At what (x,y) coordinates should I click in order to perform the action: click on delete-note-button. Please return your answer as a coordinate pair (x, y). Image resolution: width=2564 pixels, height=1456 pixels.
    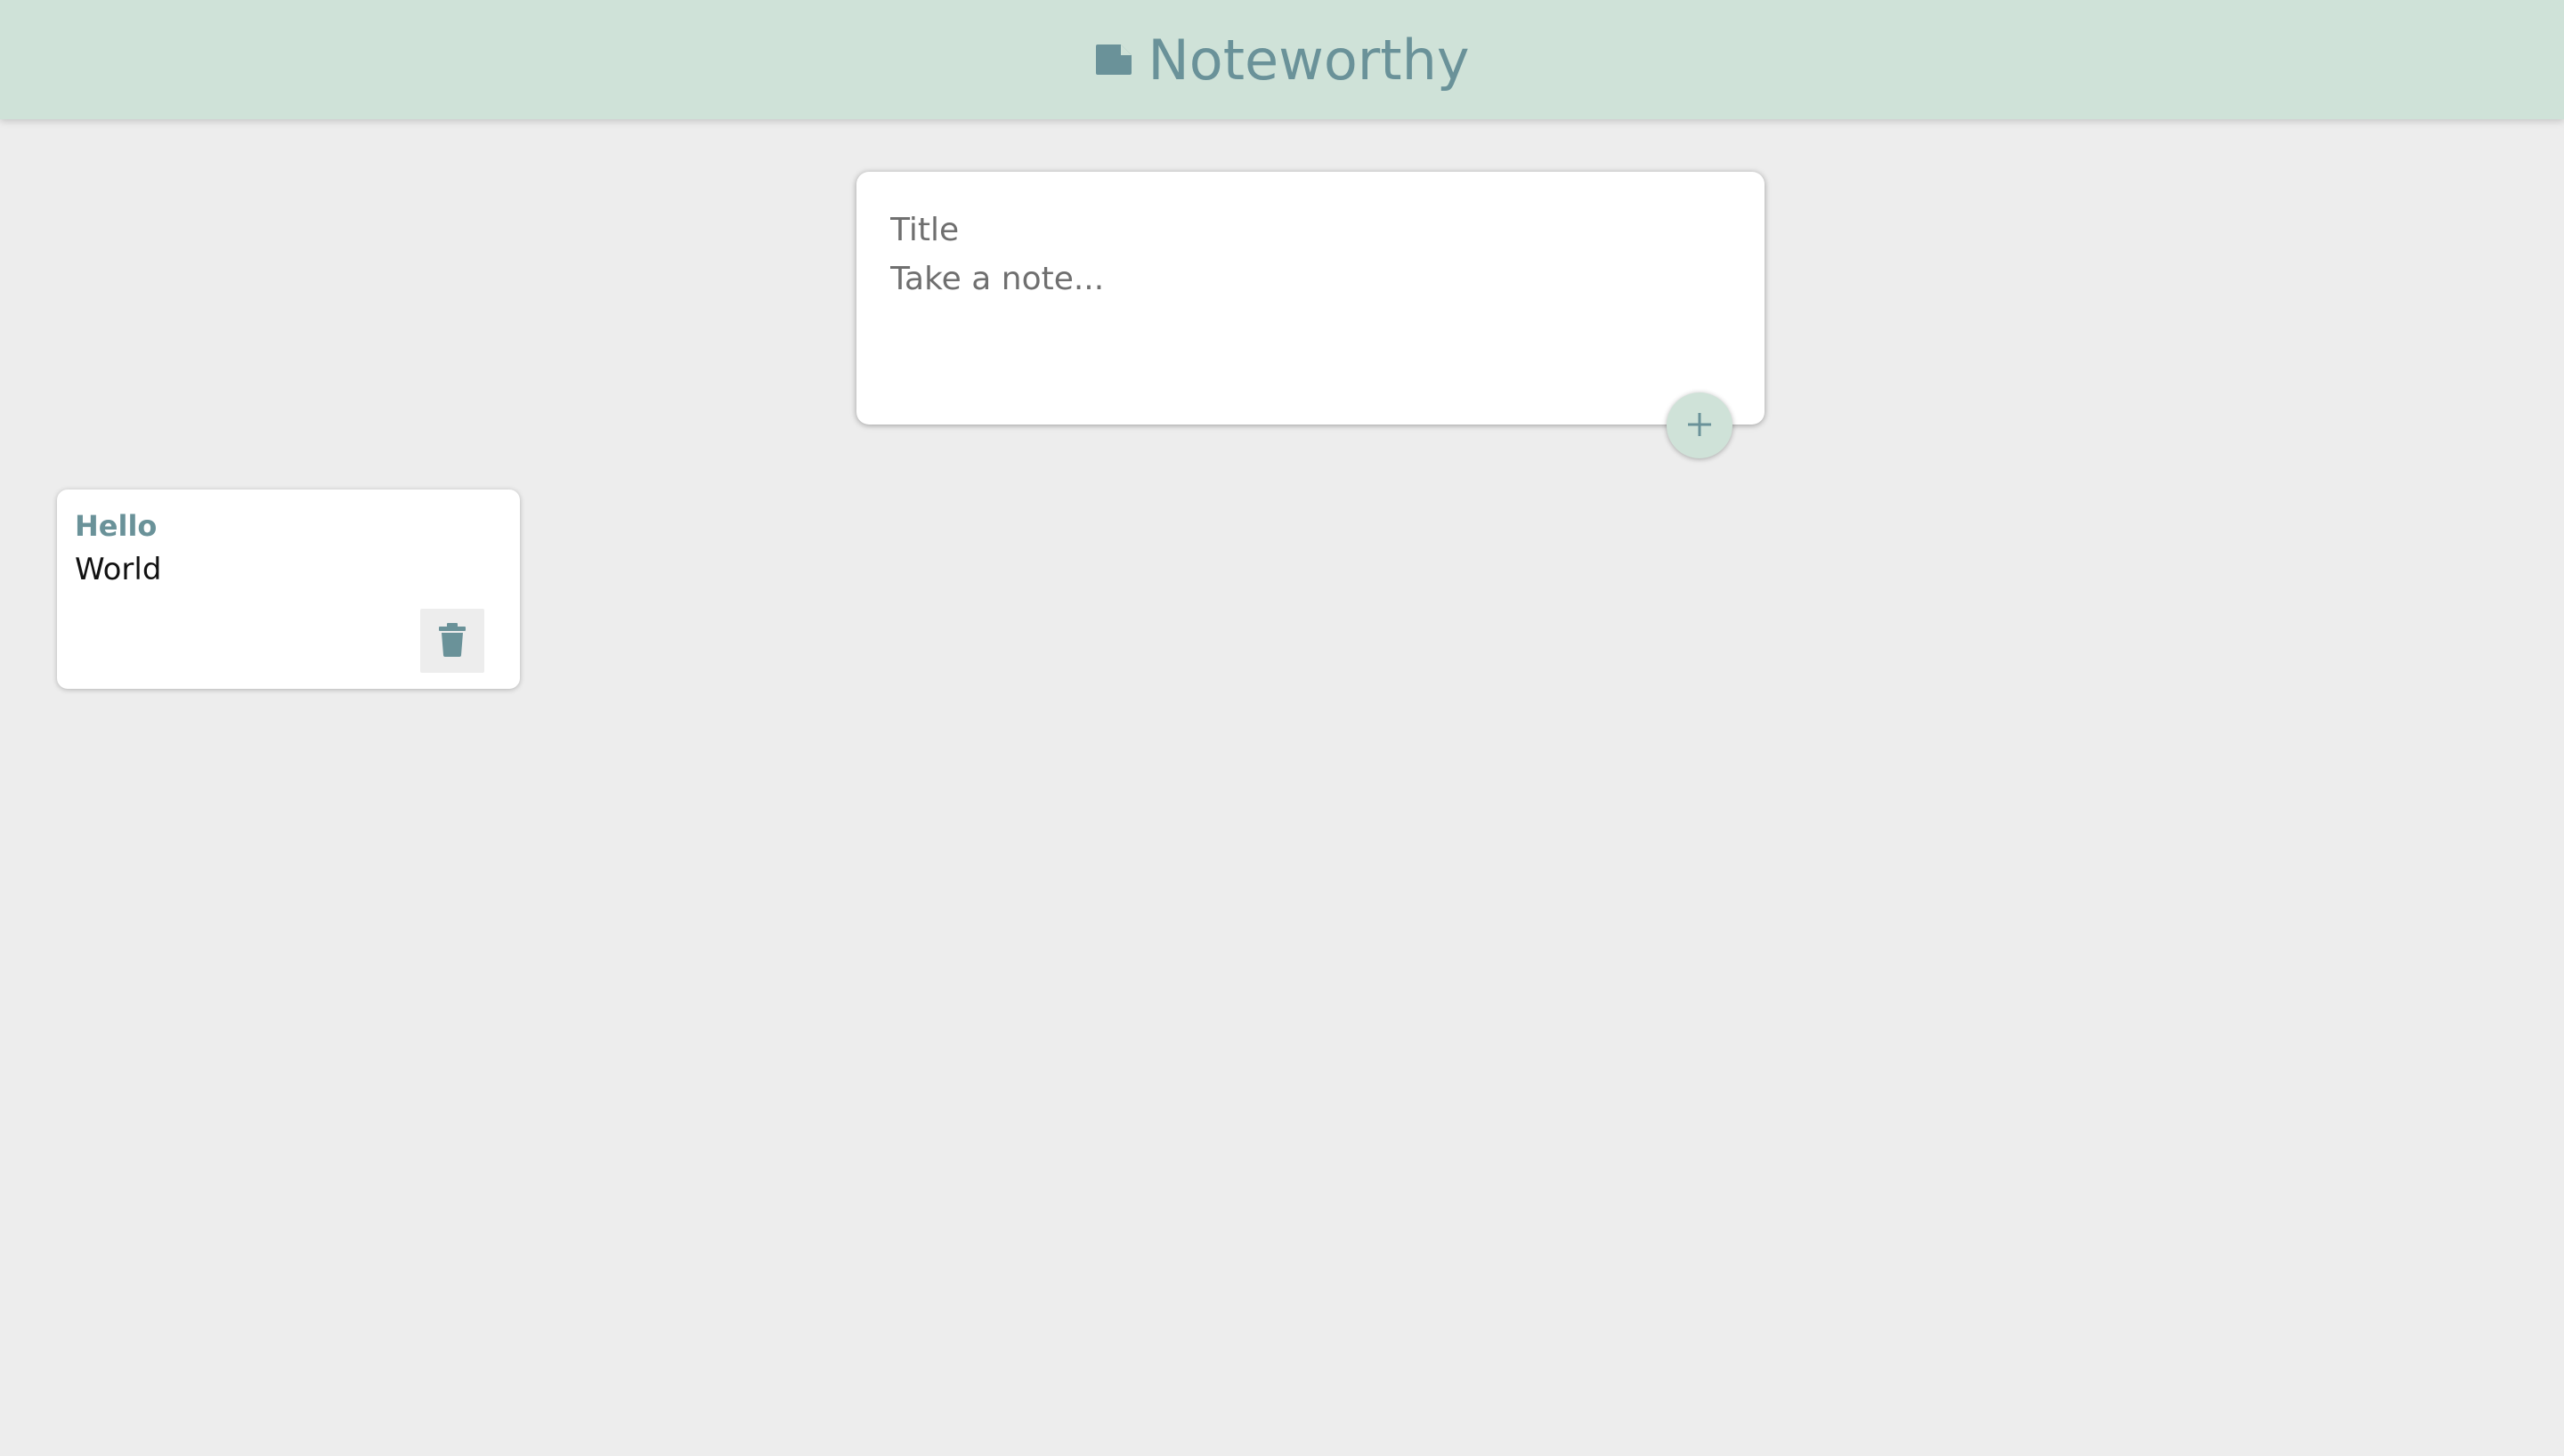
    Looking at the image, I should click on (452, 641).